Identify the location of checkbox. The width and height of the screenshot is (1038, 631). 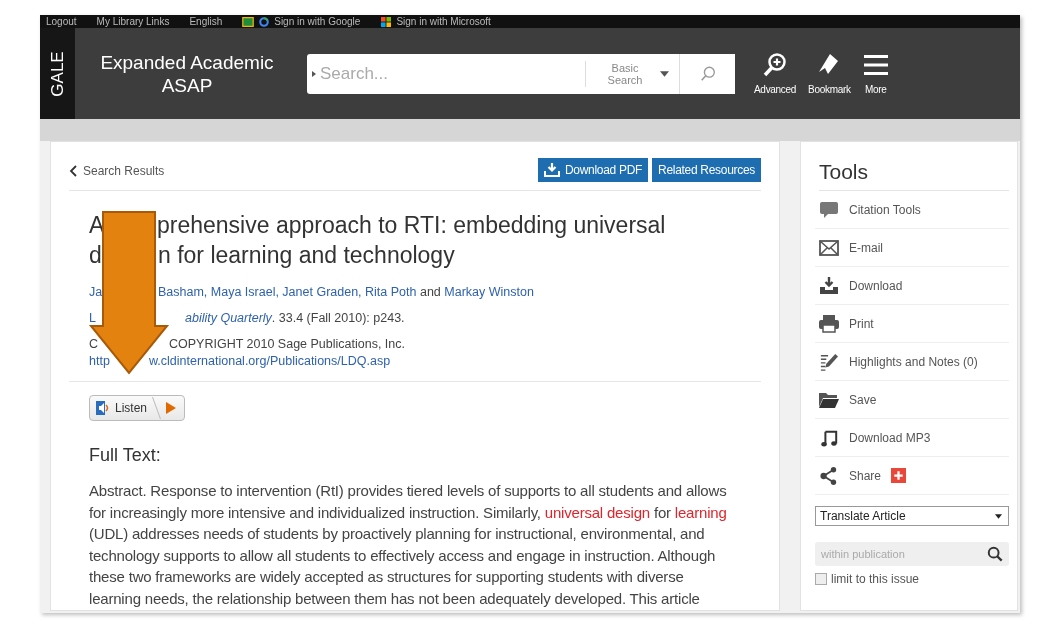
(821, 579).